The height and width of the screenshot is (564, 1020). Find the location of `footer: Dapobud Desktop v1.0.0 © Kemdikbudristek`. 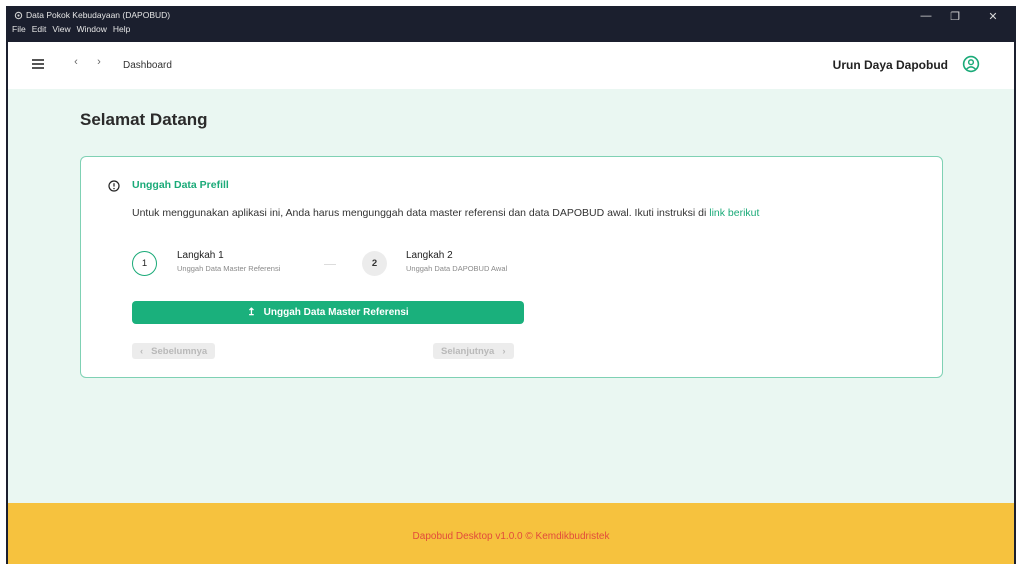

footer: Dapobud Desktop v1.0.0 © Kemdikbudristek is located at coordinates (511, 533).